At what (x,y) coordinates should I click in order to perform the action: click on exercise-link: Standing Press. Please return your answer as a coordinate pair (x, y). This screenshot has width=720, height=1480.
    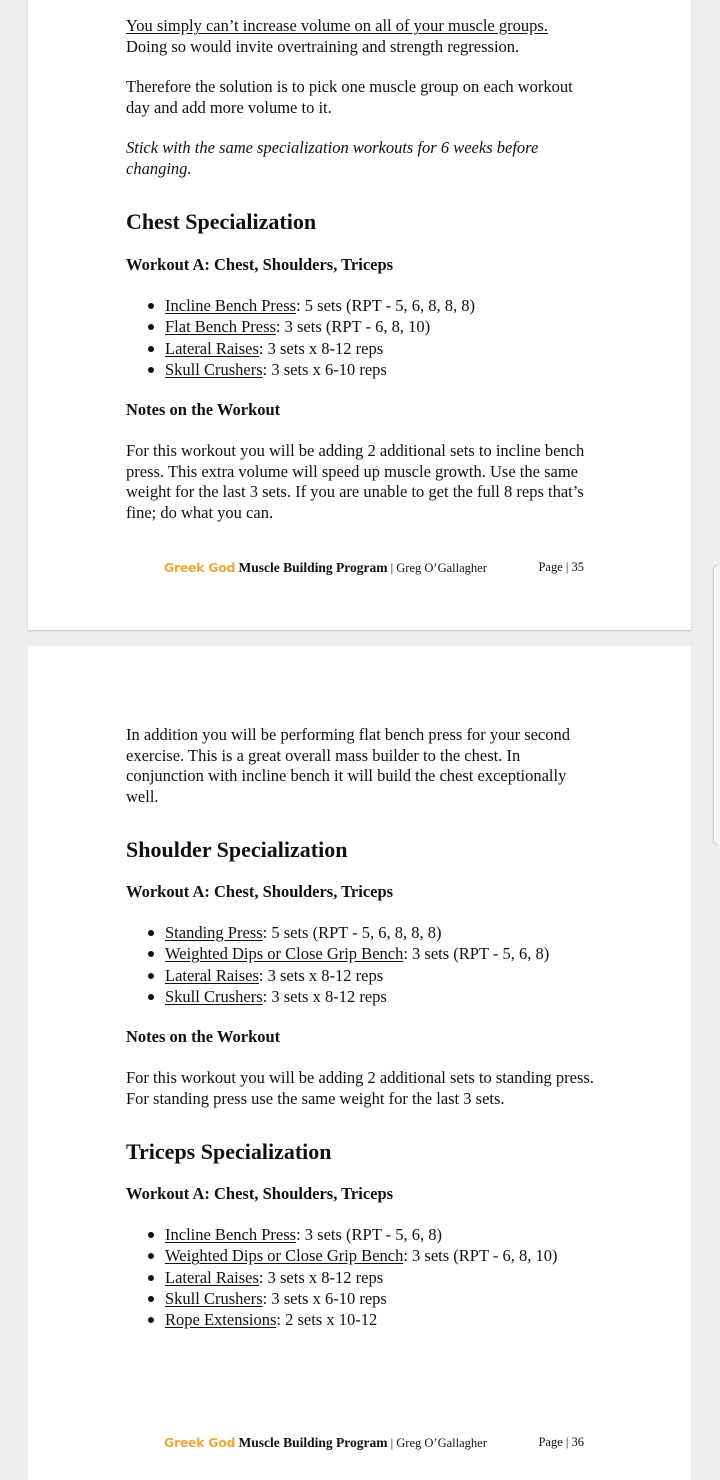
    Looking at the image, I should click on (214, 932).